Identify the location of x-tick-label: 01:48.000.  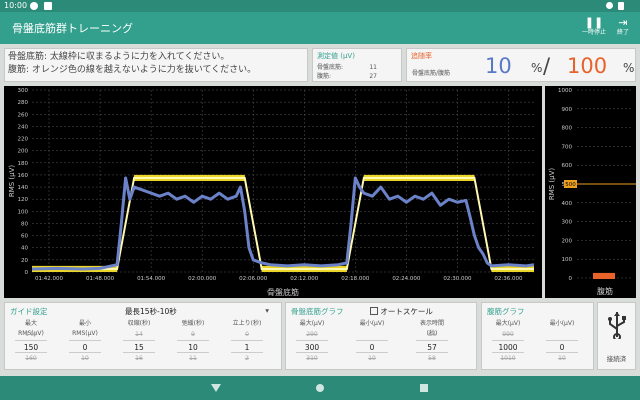
(100, 279).